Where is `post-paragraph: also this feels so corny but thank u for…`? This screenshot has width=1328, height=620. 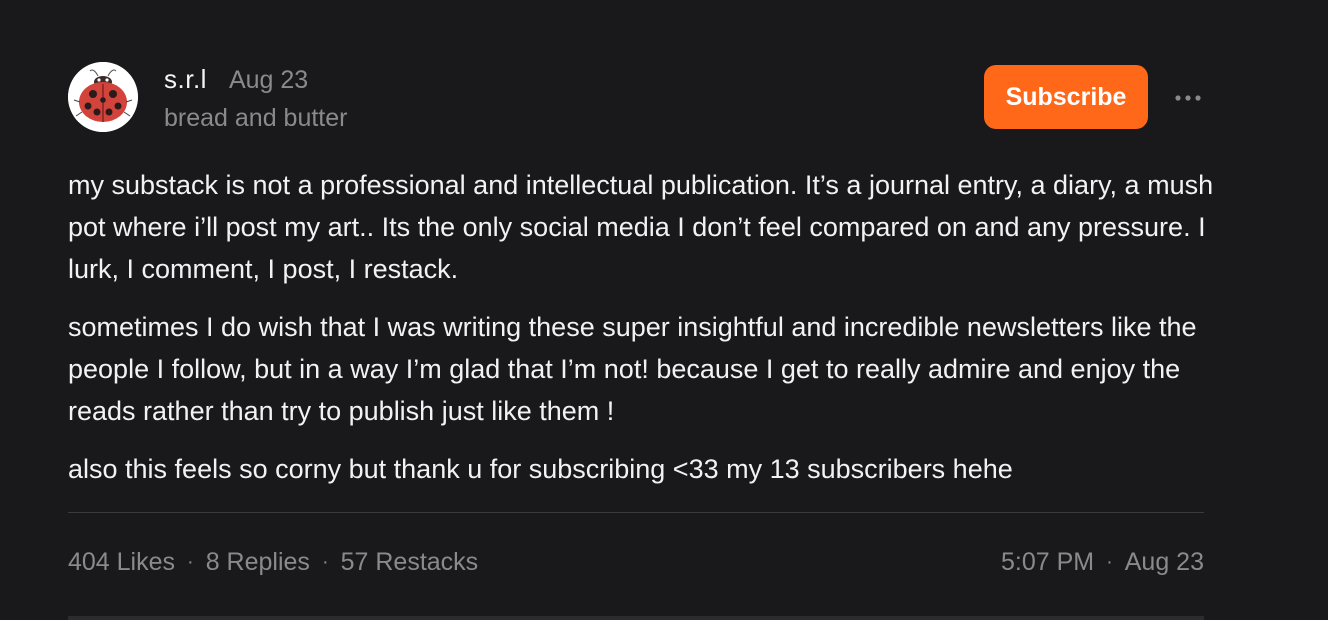
post-paragraph: also this feels so corny but thank u for… is located at coordinates (540, 469).